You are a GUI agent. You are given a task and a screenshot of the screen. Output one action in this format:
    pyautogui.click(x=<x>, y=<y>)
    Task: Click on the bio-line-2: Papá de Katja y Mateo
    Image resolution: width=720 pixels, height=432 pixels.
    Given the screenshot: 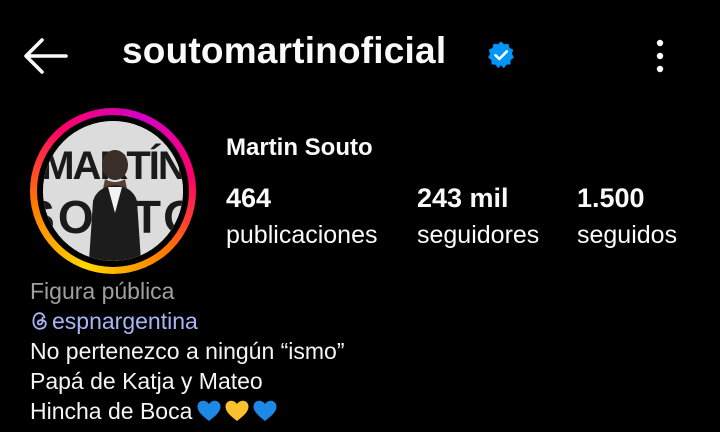 What is the action you would take?
    pyautogui.click(x=146, y=381)
    